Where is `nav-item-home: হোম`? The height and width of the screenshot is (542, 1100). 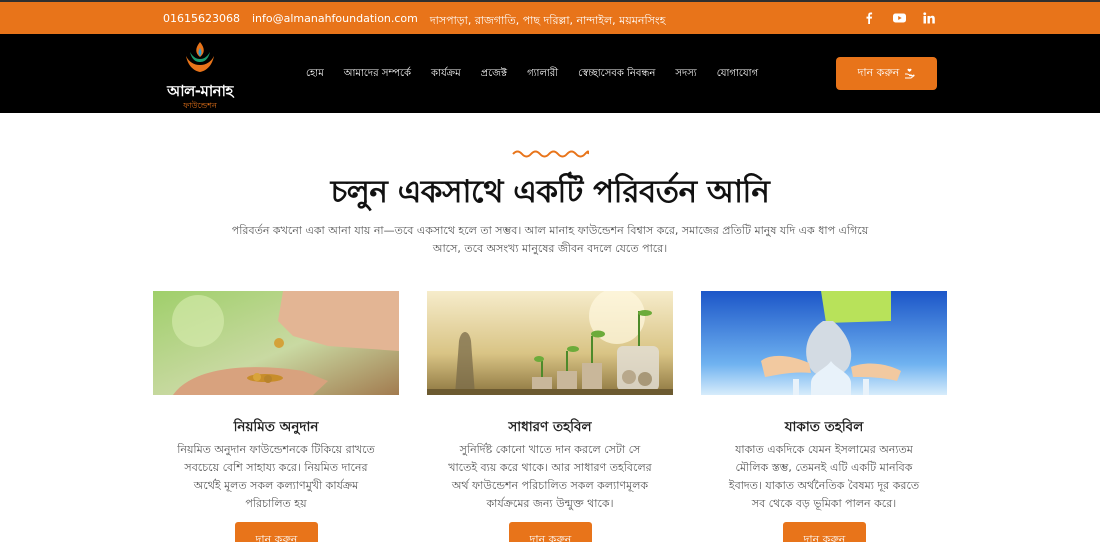
nav-item-home: হোম is located at coordinates (315, 74).